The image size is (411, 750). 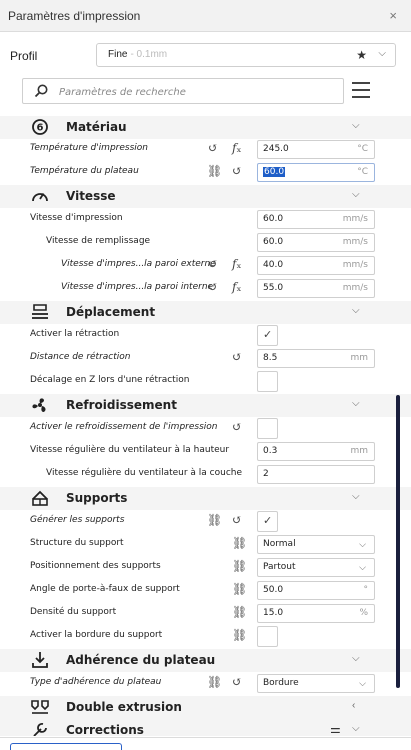 What do you see at coordinates (205, 242) in the screenshot?
I see `setting-vitesse-remplissage: Vitesse de remplissage 60.0 mm/s` at bounding box center [205, 242].